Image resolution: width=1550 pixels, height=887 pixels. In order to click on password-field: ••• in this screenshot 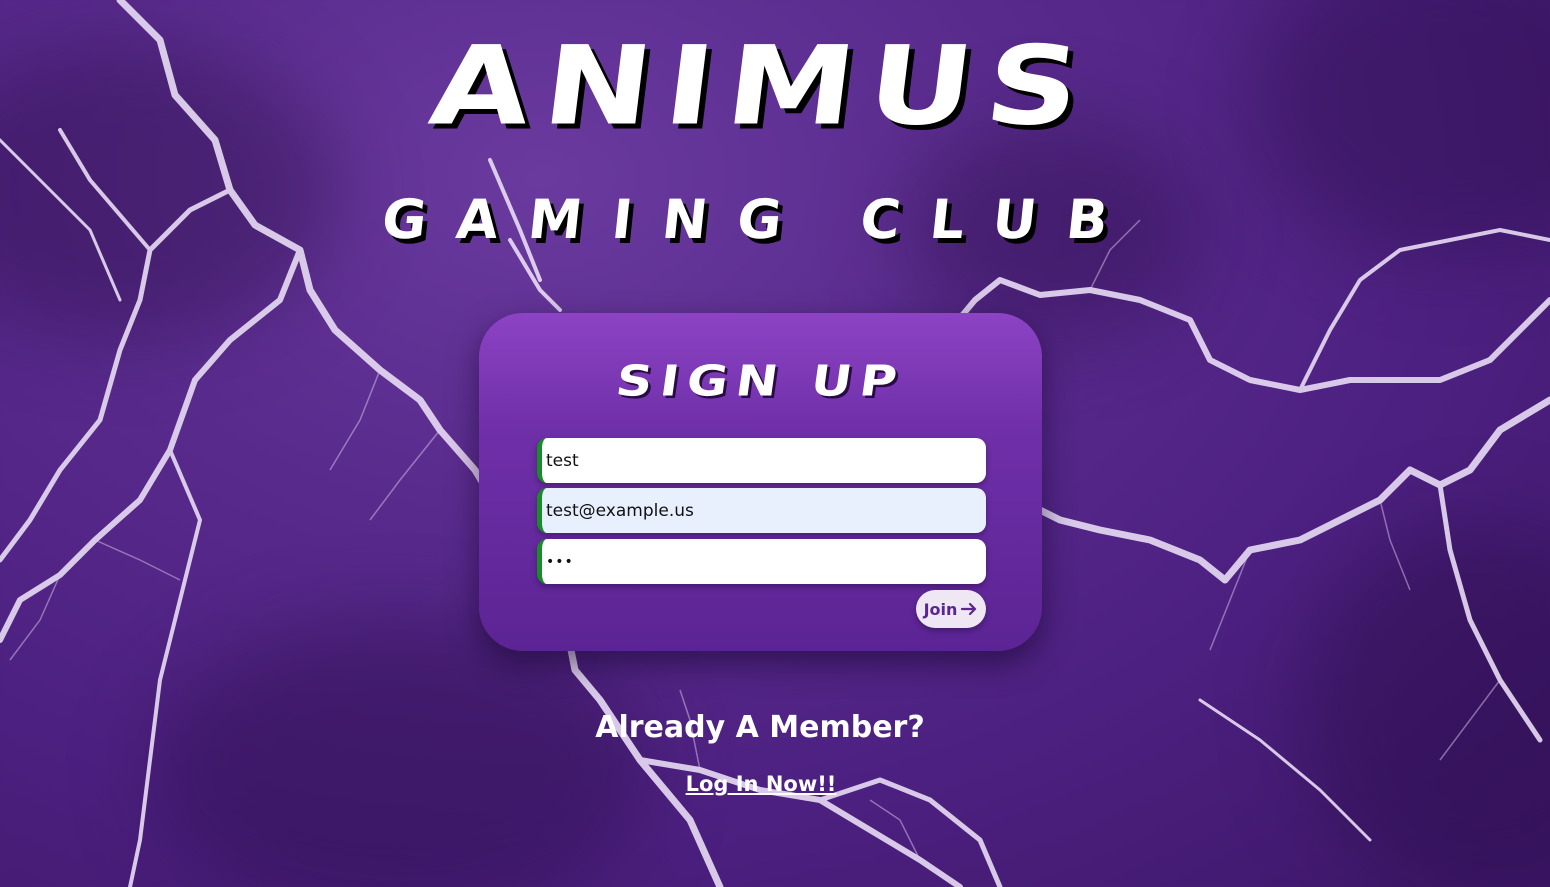, I will do `click(761, 561)`.